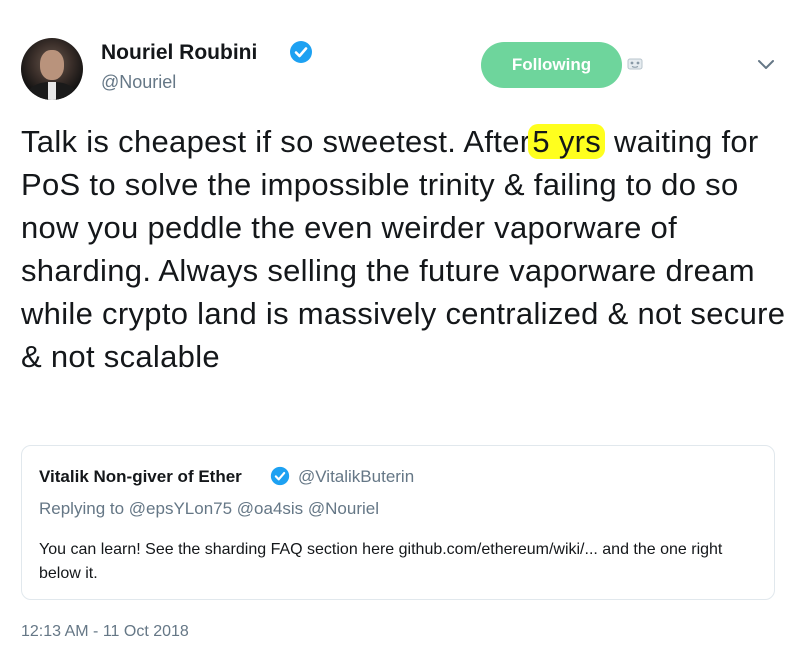 The height and width of the screenshot is (655, 801). What do you see at coordinates (551, 65) in the screenshot?
I see `following-button: Following` at bounding box center [551, 65].